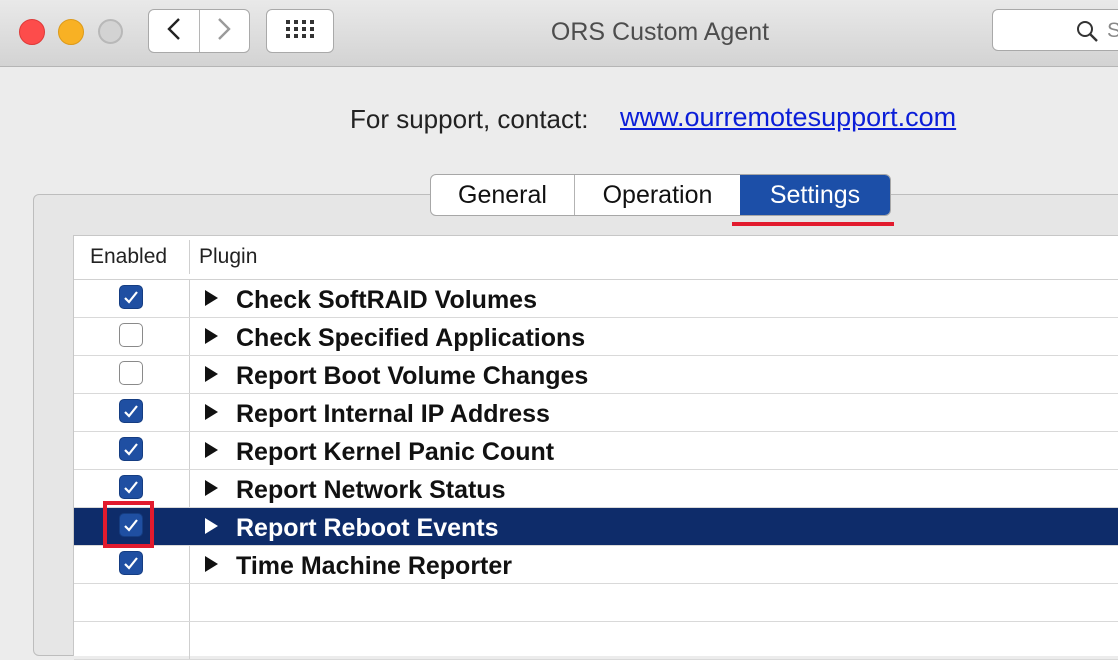  I want to click on column-separator, so click(189, 257).